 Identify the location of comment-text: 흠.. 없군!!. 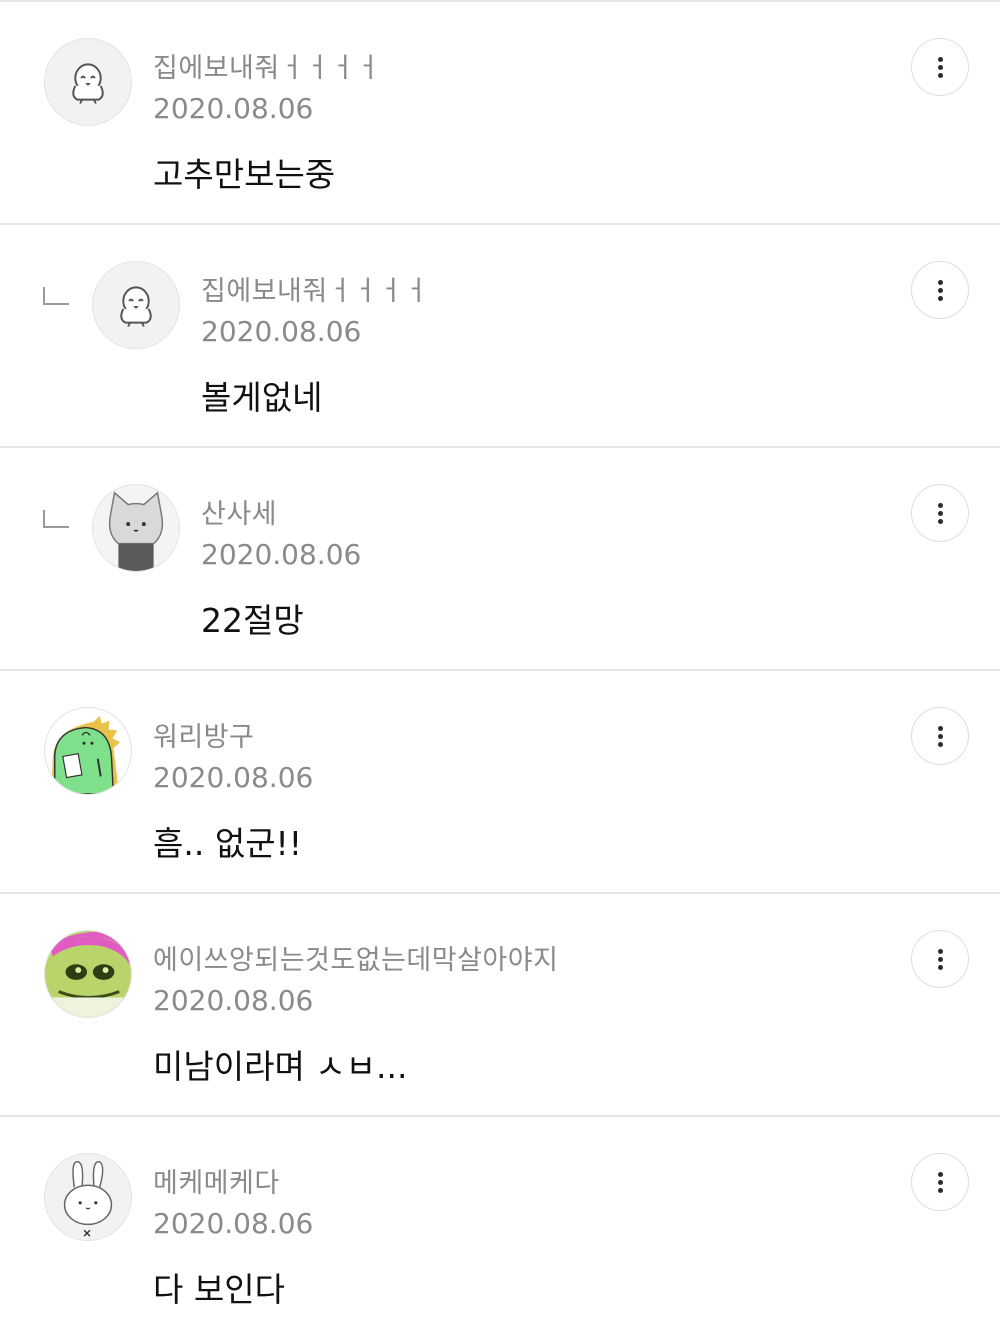
(228, 843).